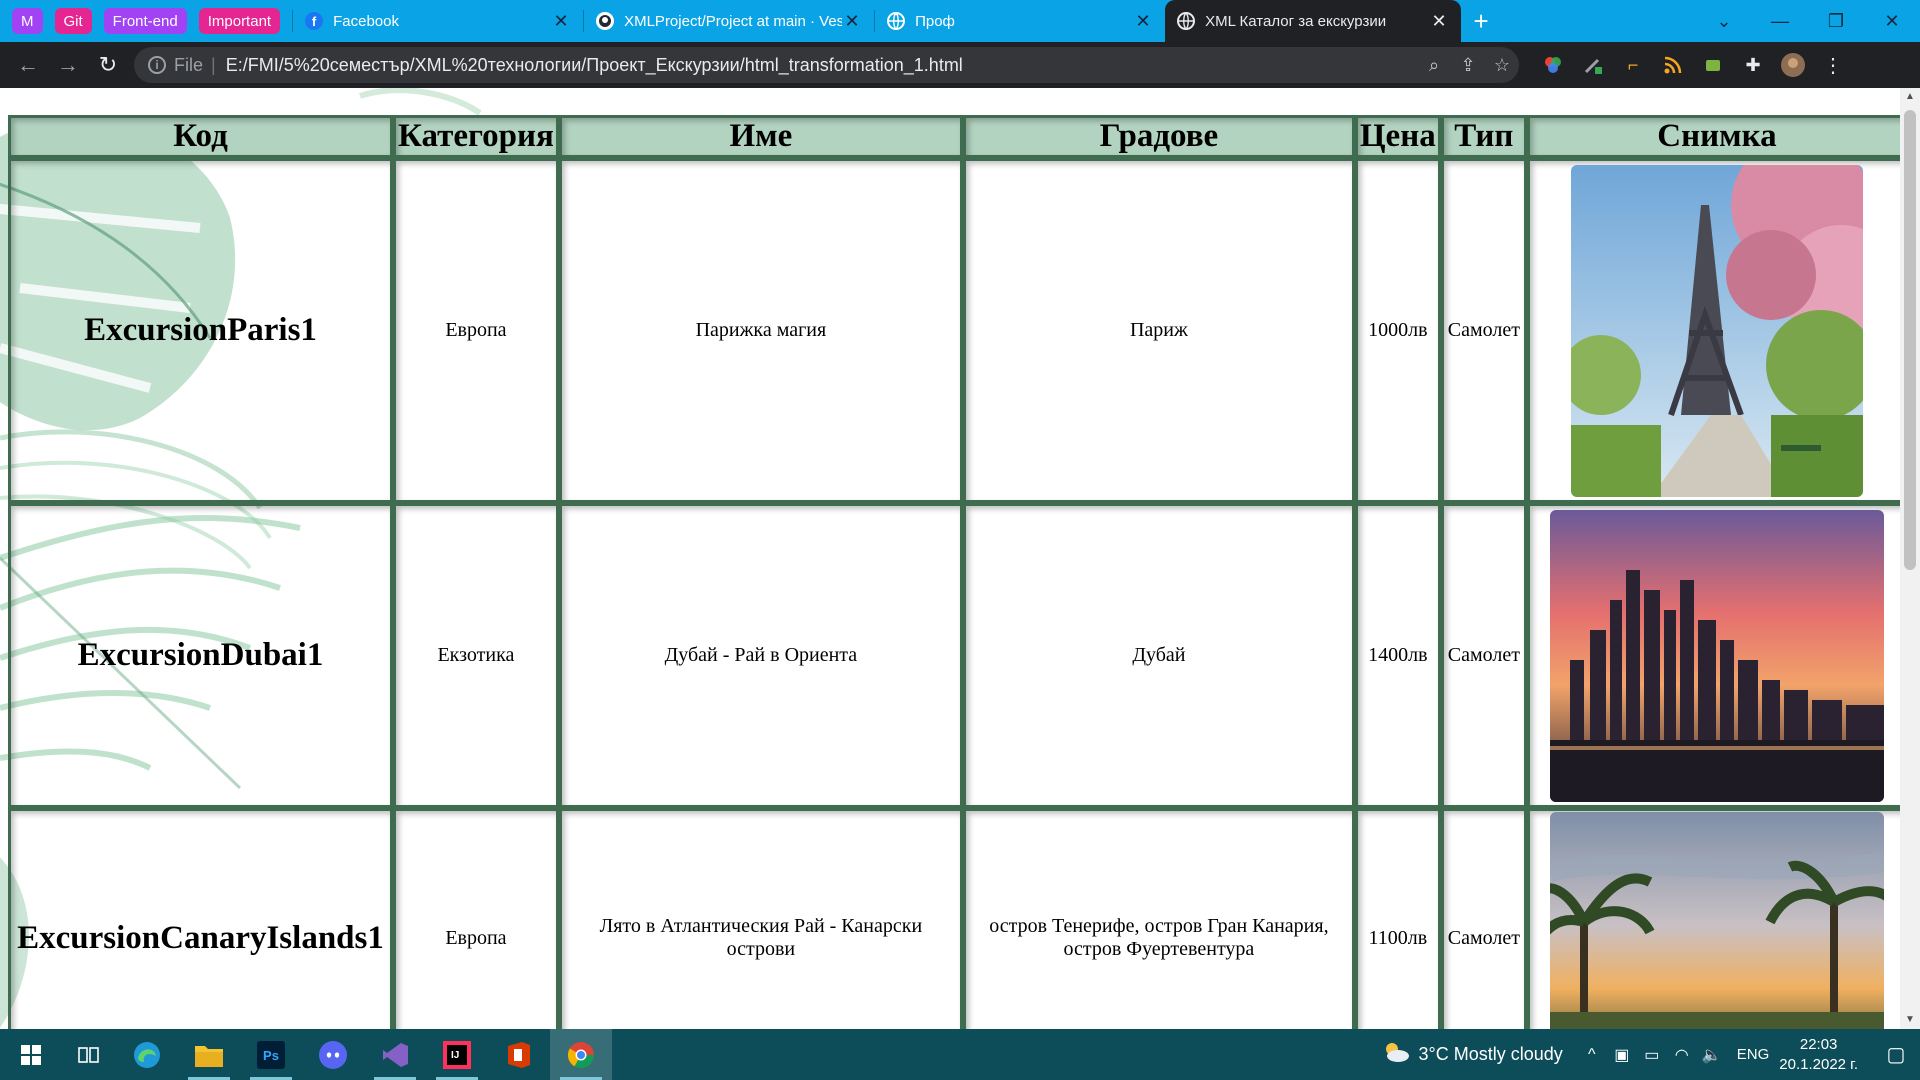  What do you see at coordinates (333, 1054) in the screenshot?
I see `discord-icon` at bounding box center [333, 1054].